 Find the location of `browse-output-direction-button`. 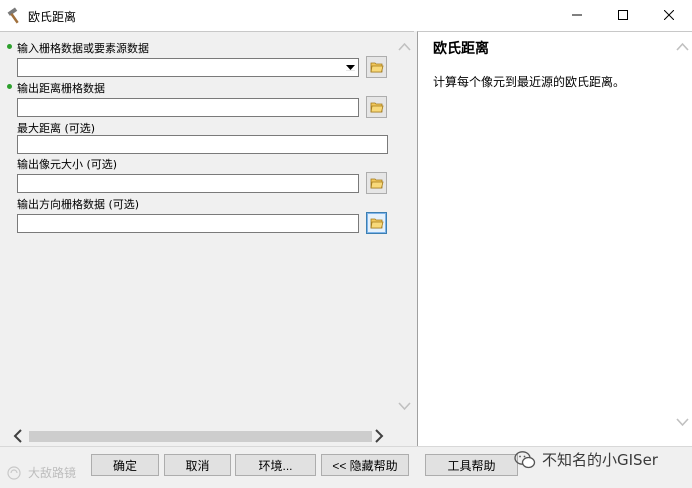

browse-output-direction-button is located at coordinates (376, 223).